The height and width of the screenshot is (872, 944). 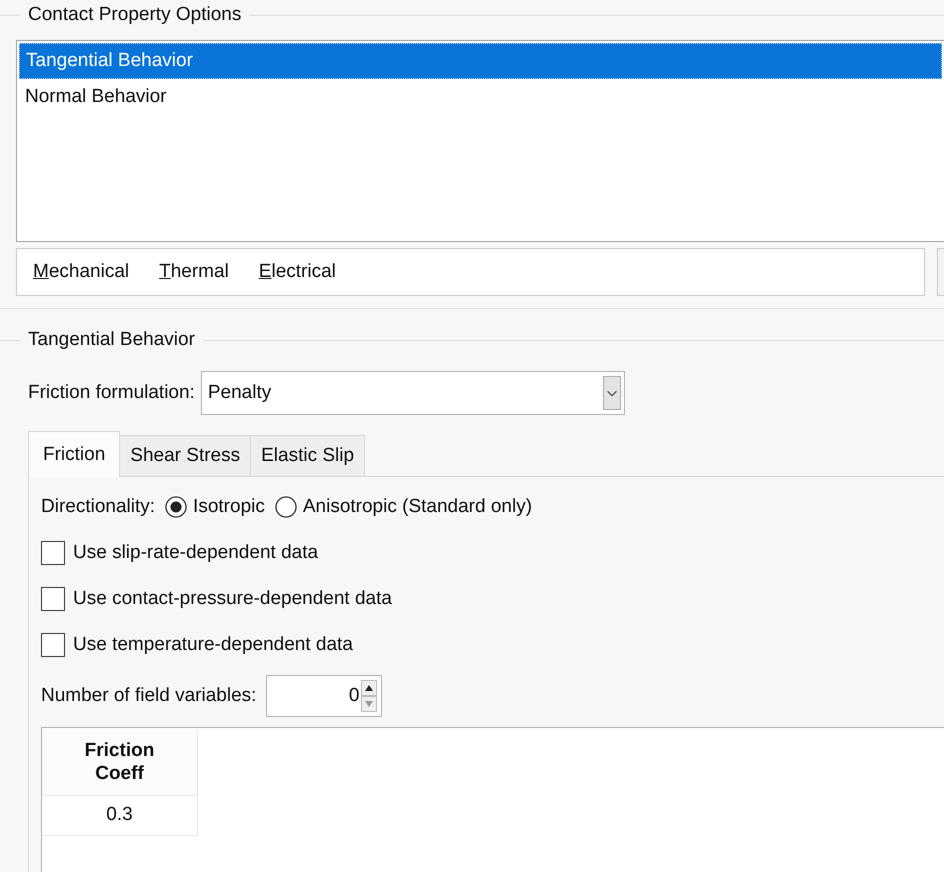 What do you see at coordinates (213, 644) in the screenshot?
I see `checkbox-label: Use temperature-dependent data` at bounding box center [213, 644].